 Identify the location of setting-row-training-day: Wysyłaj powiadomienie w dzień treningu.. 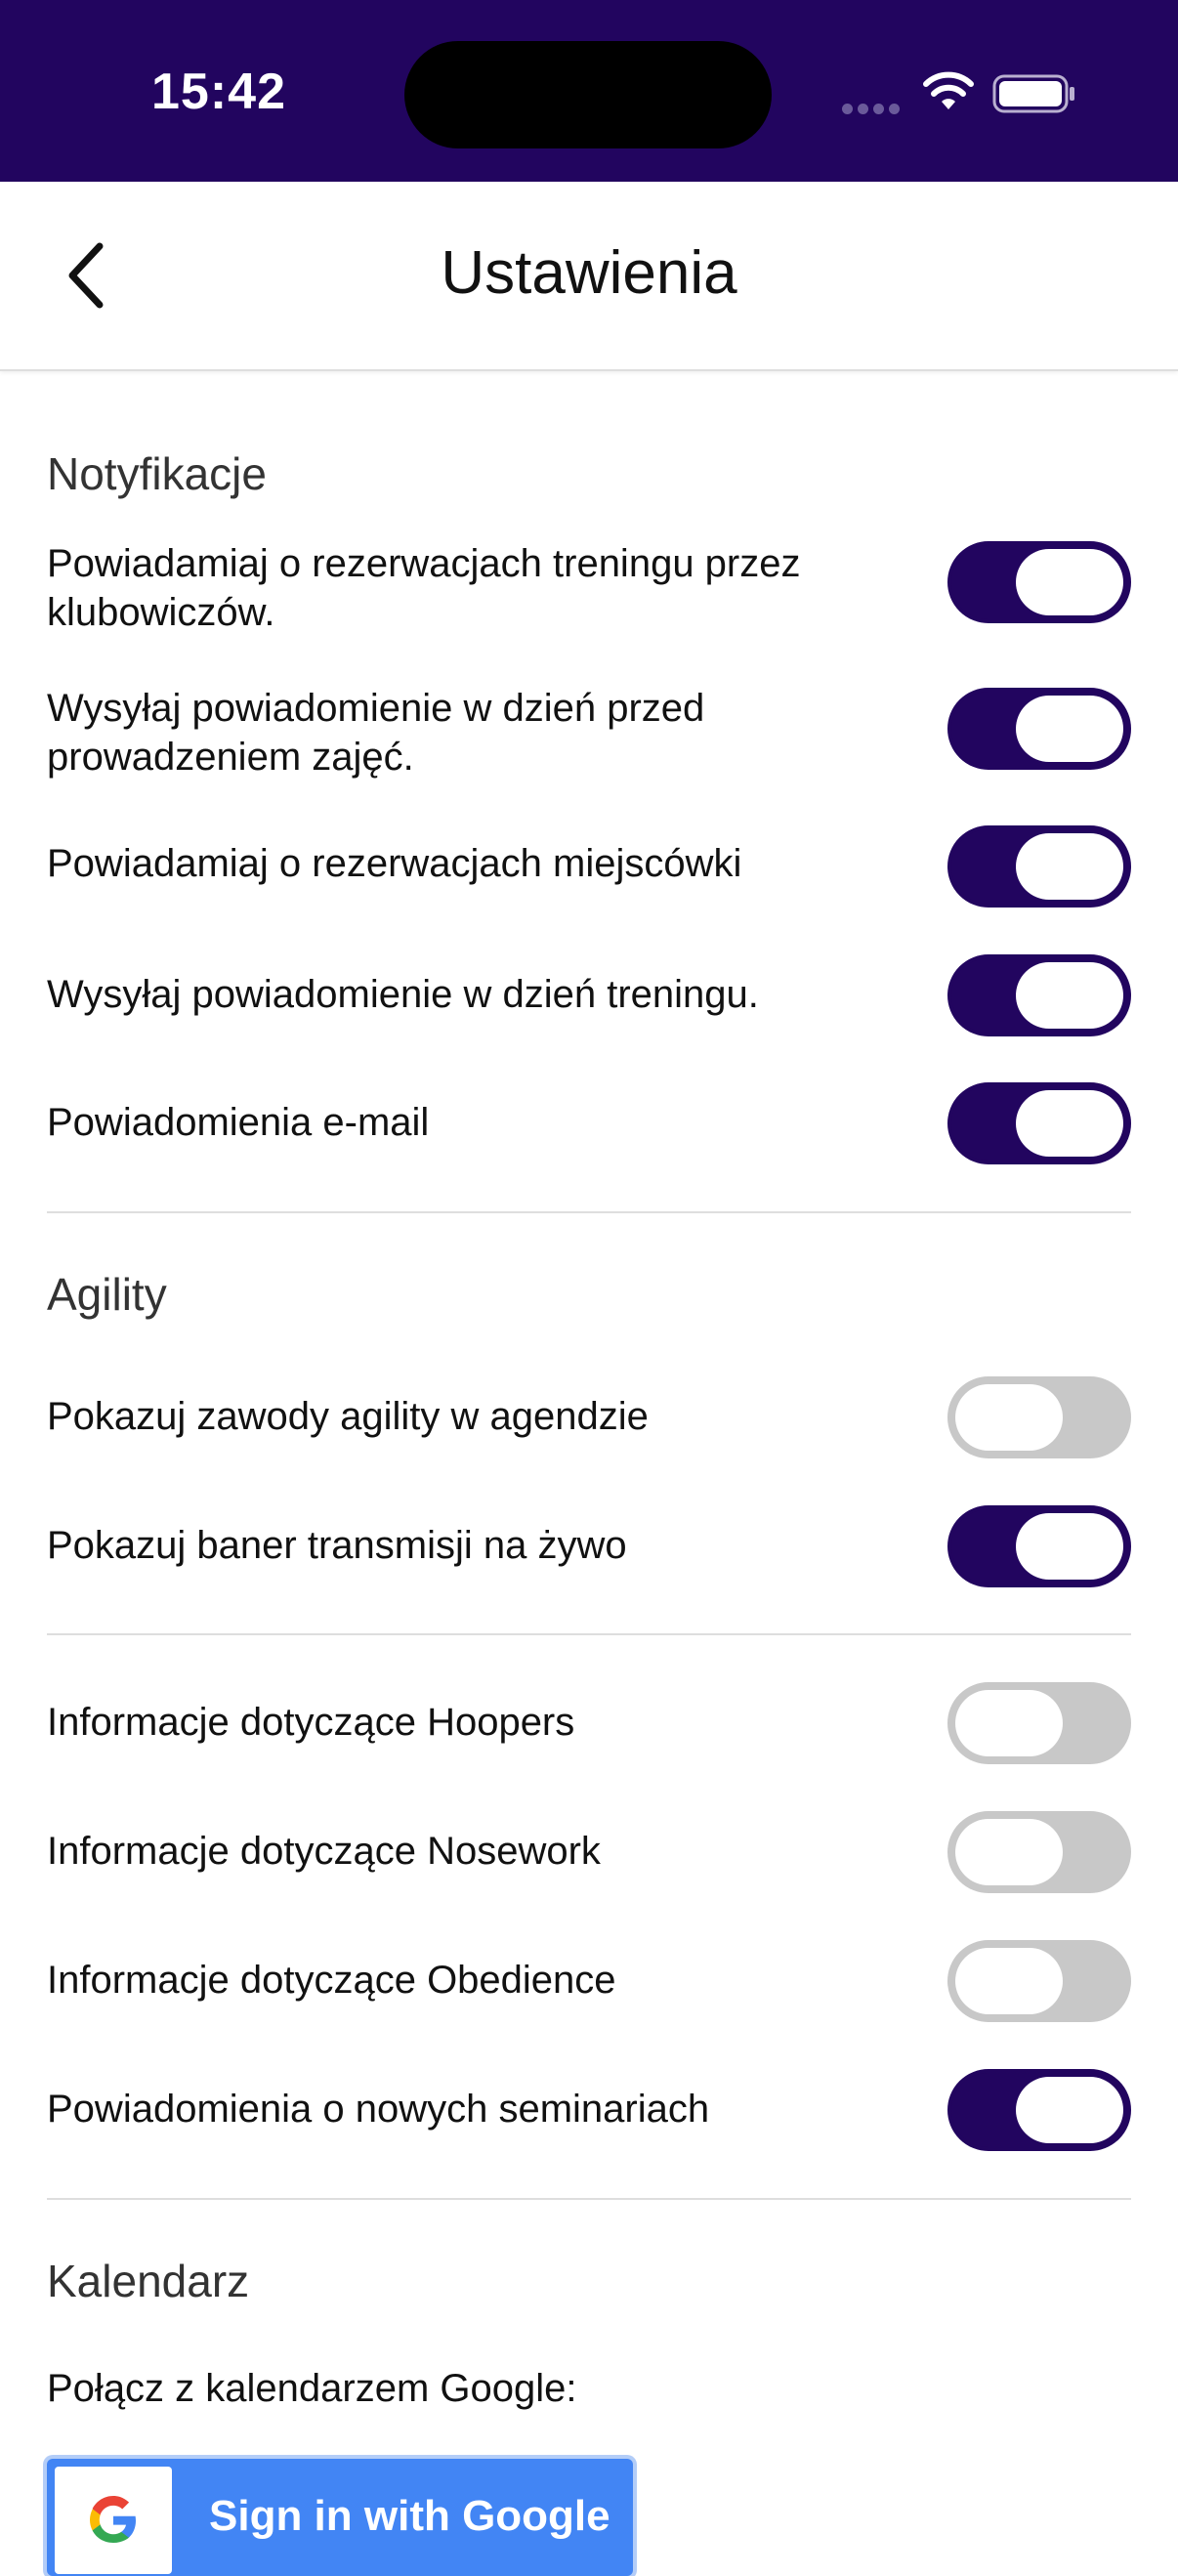
(589, 995).